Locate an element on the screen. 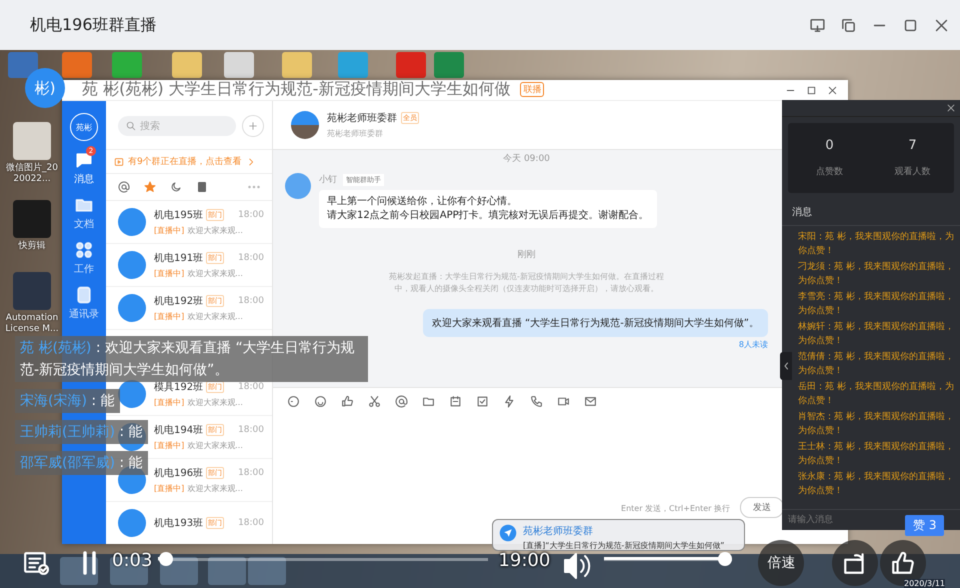  stat-value: 7 is located at coordinates (912, 145).